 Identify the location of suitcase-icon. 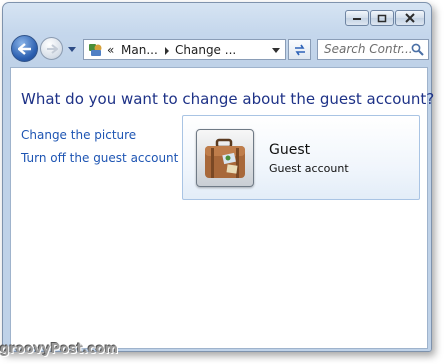
(225, 158).